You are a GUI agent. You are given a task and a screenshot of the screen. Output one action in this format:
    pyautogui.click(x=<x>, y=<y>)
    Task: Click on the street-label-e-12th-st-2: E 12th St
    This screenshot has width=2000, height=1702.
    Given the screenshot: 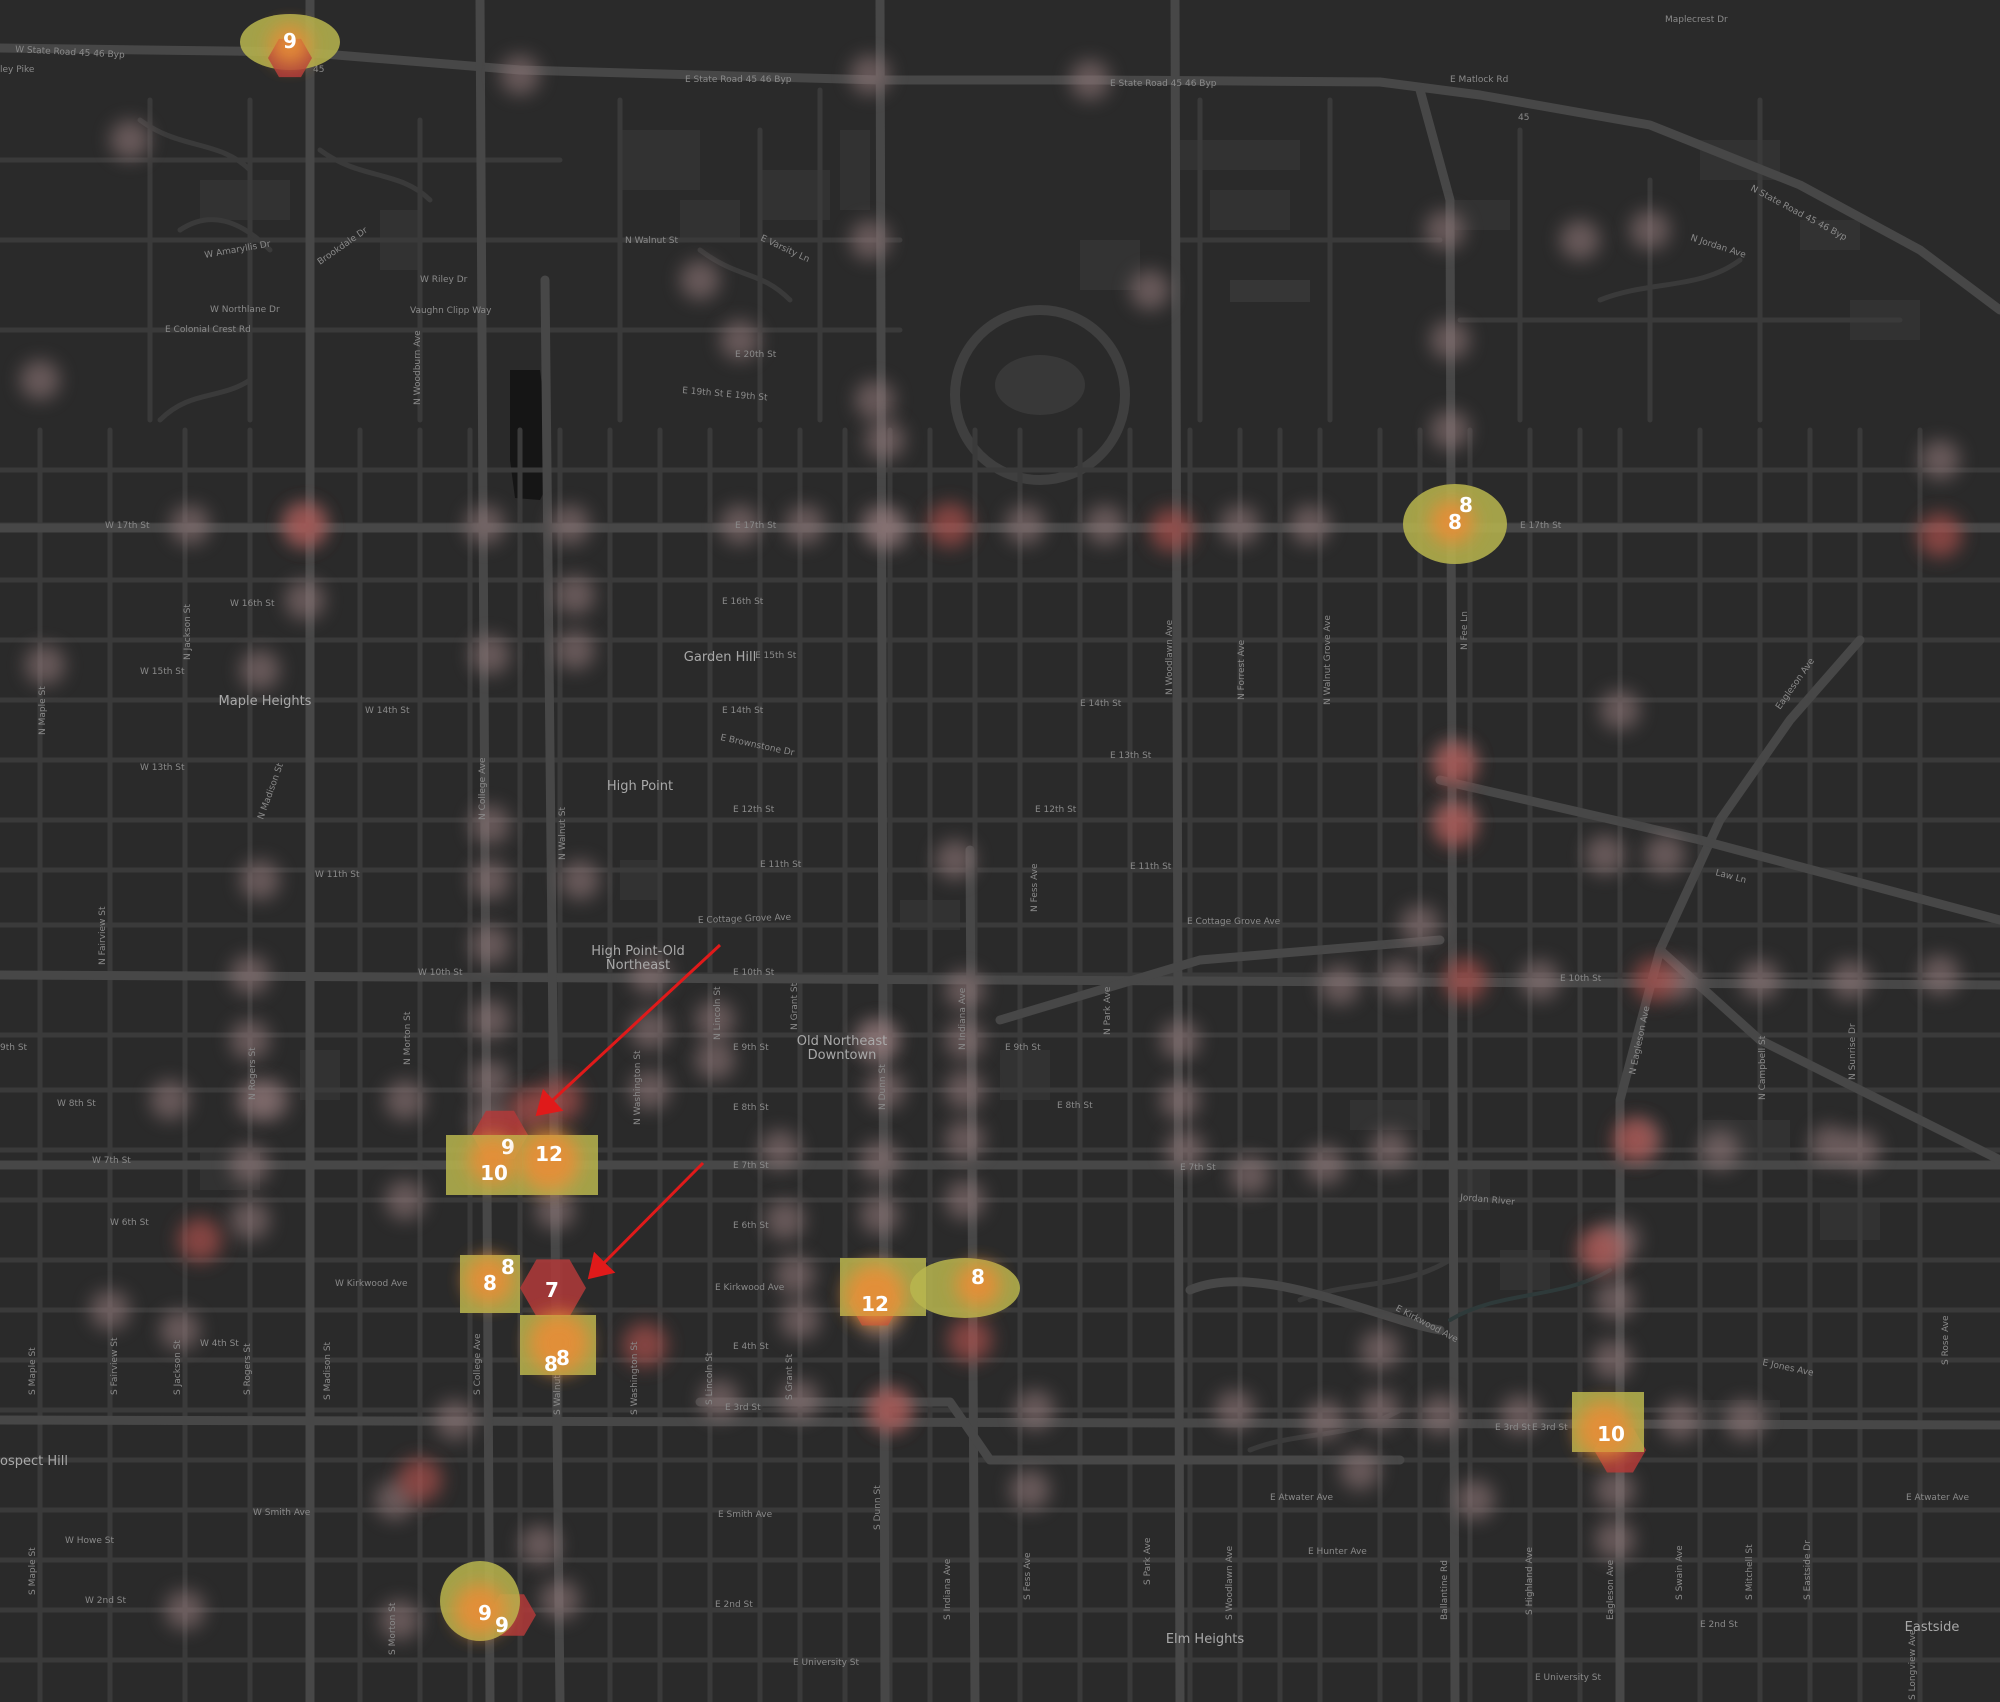 What is the action you would take?
    pyautogui.click(x=1056, y=810)
    